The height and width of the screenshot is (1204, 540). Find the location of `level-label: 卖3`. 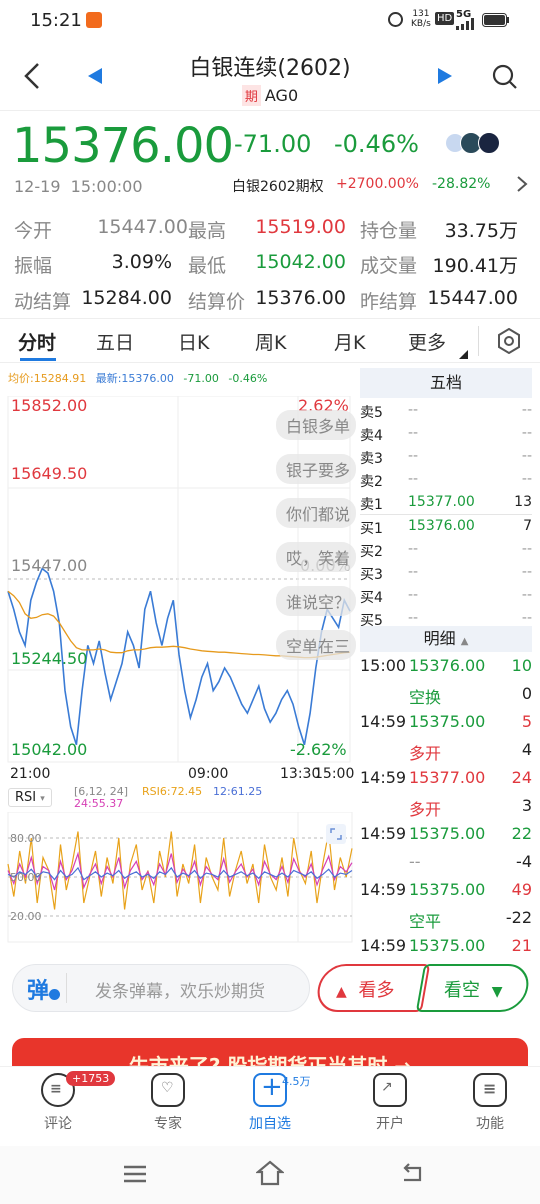

level-label: 卖3 is located at coordinates (371, 459).